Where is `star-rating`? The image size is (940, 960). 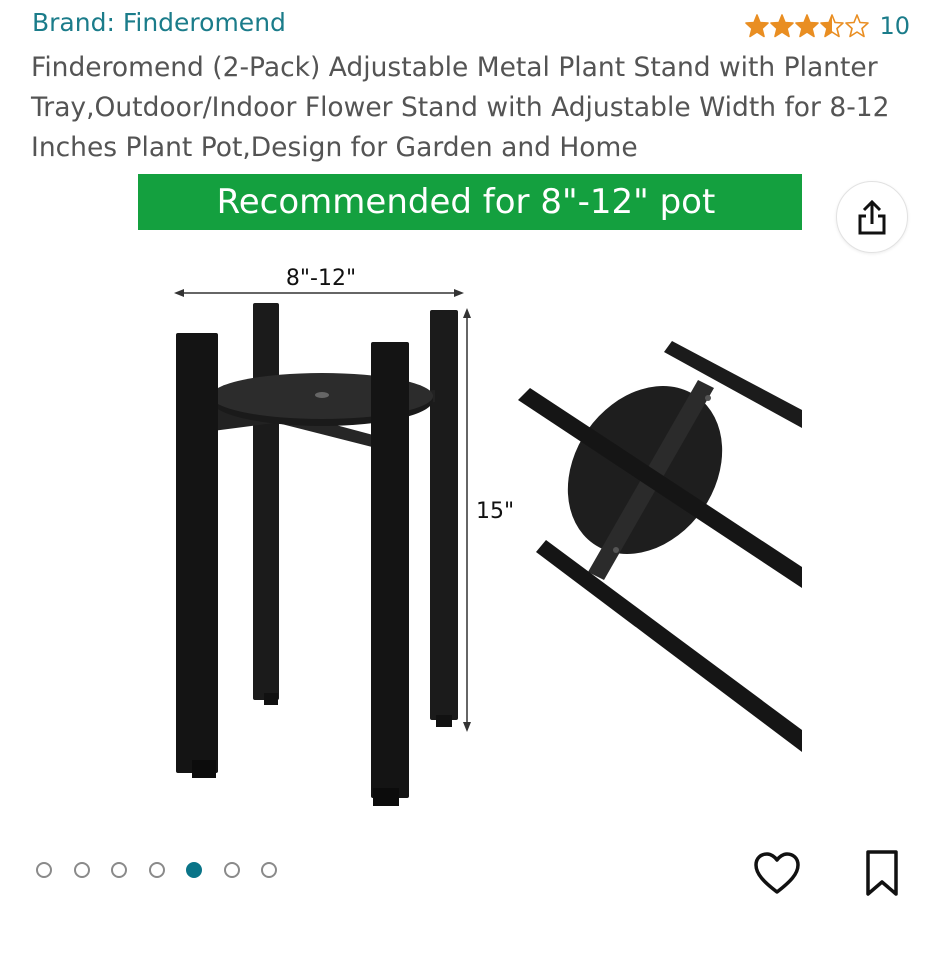 star-rating is located at coordinates (807, 26).